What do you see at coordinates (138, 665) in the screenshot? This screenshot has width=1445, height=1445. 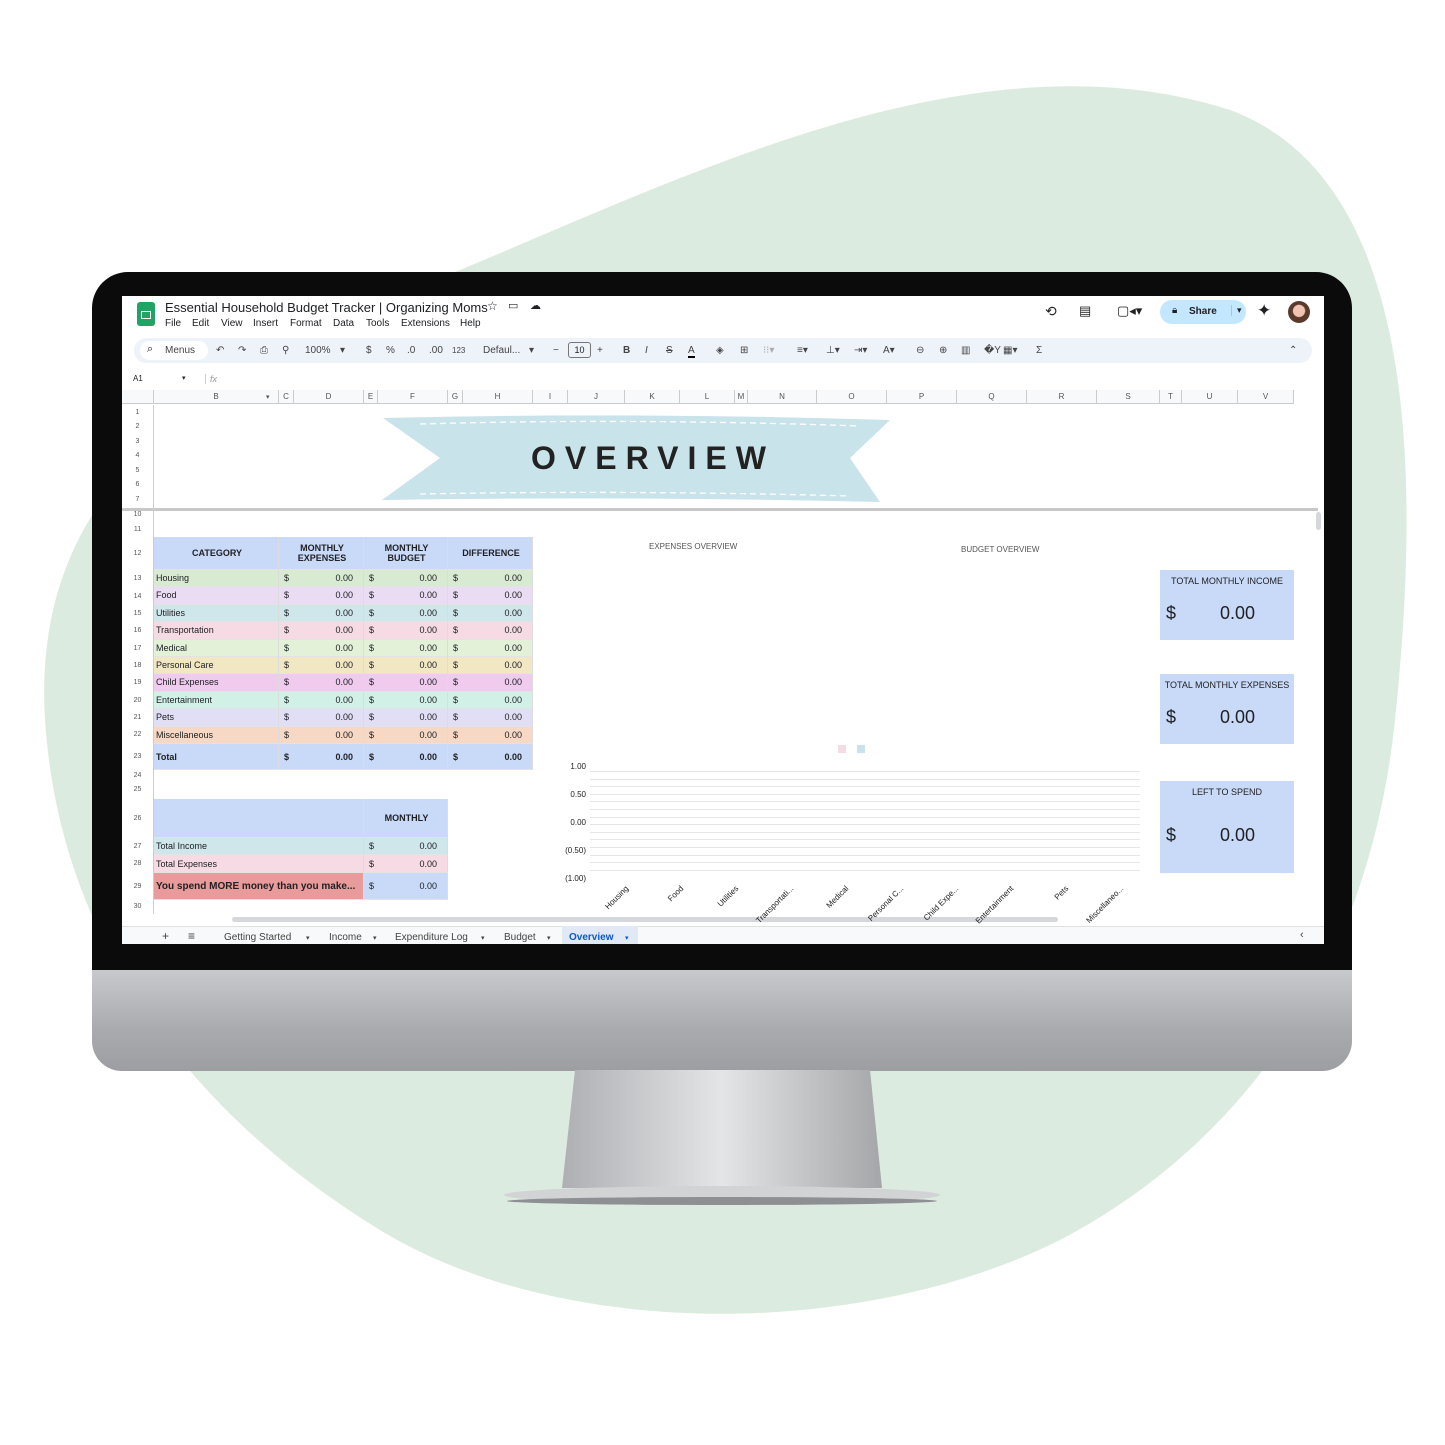 I see `row-header-18: 18` at bounding box center [138, 665].